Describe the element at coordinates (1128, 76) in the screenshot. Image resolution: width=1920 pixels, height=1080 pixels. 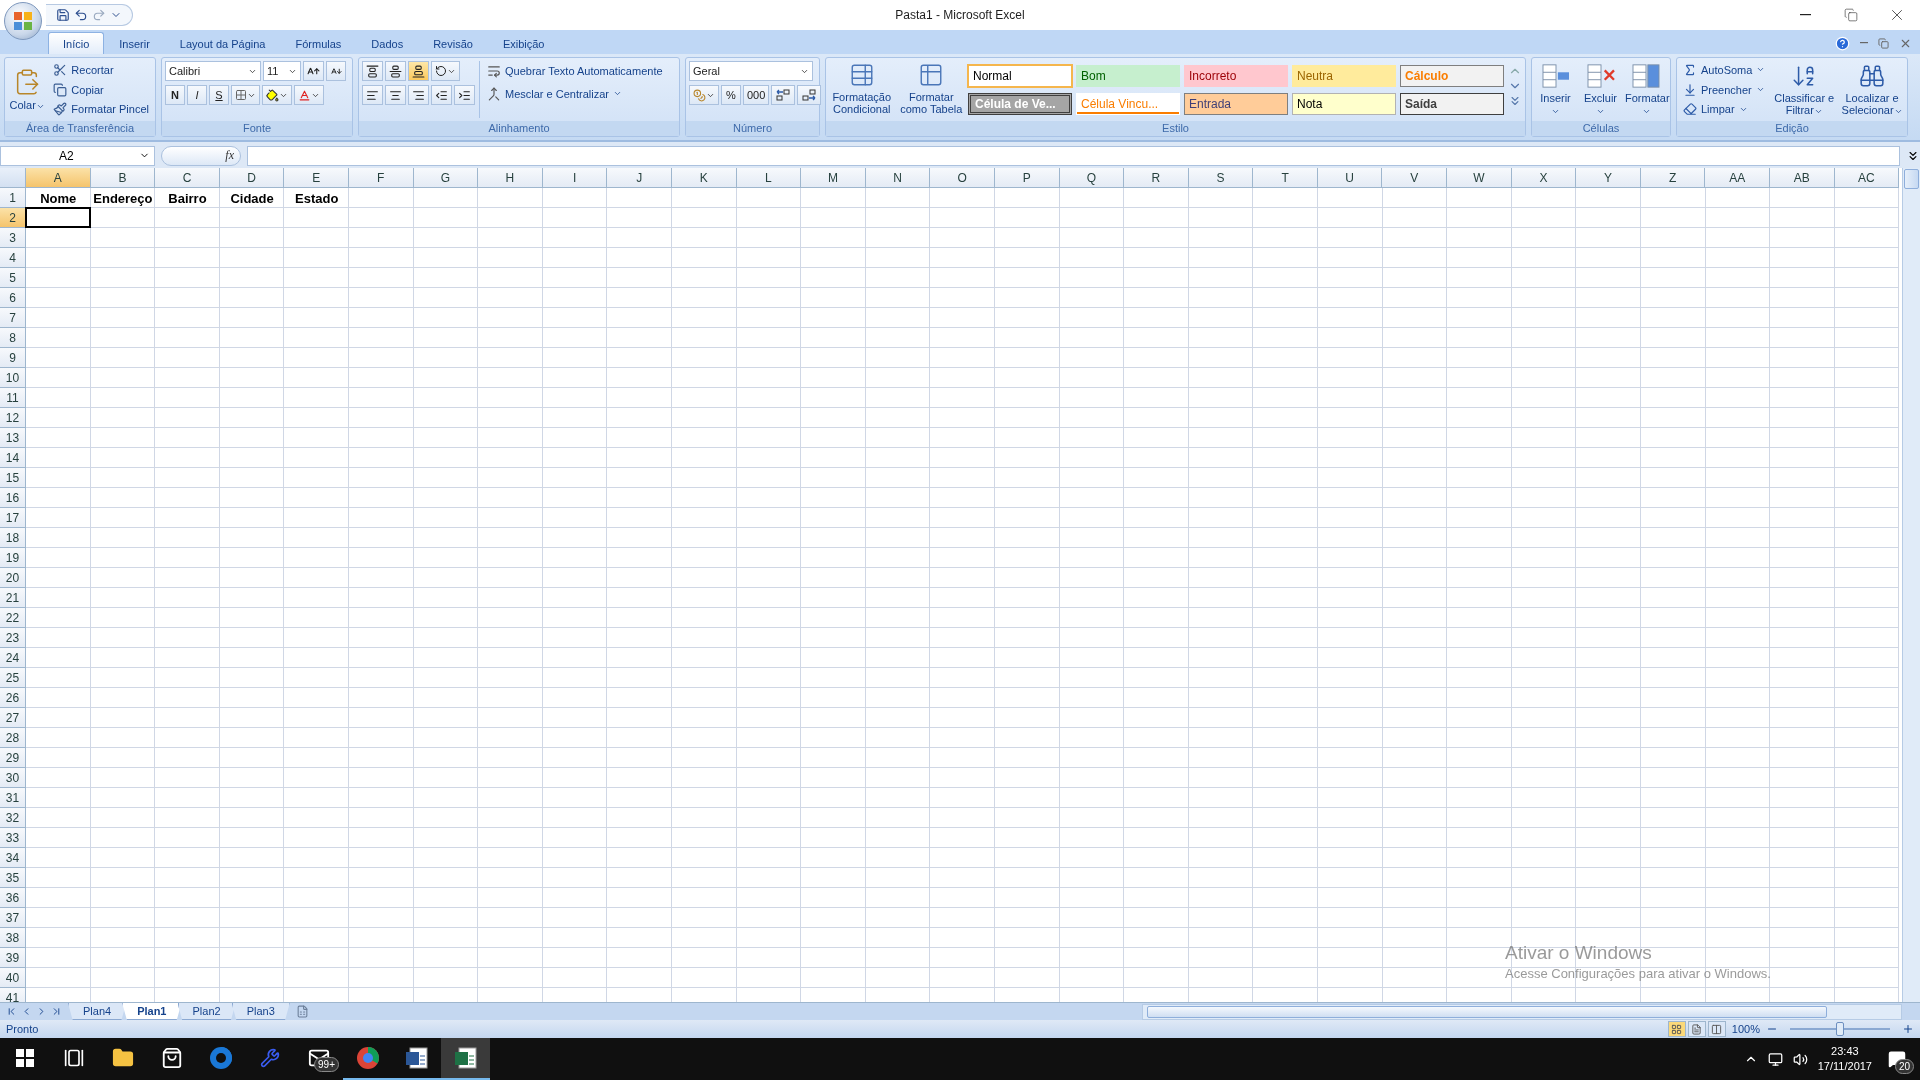
I see `cell-style: Bom` at that location.